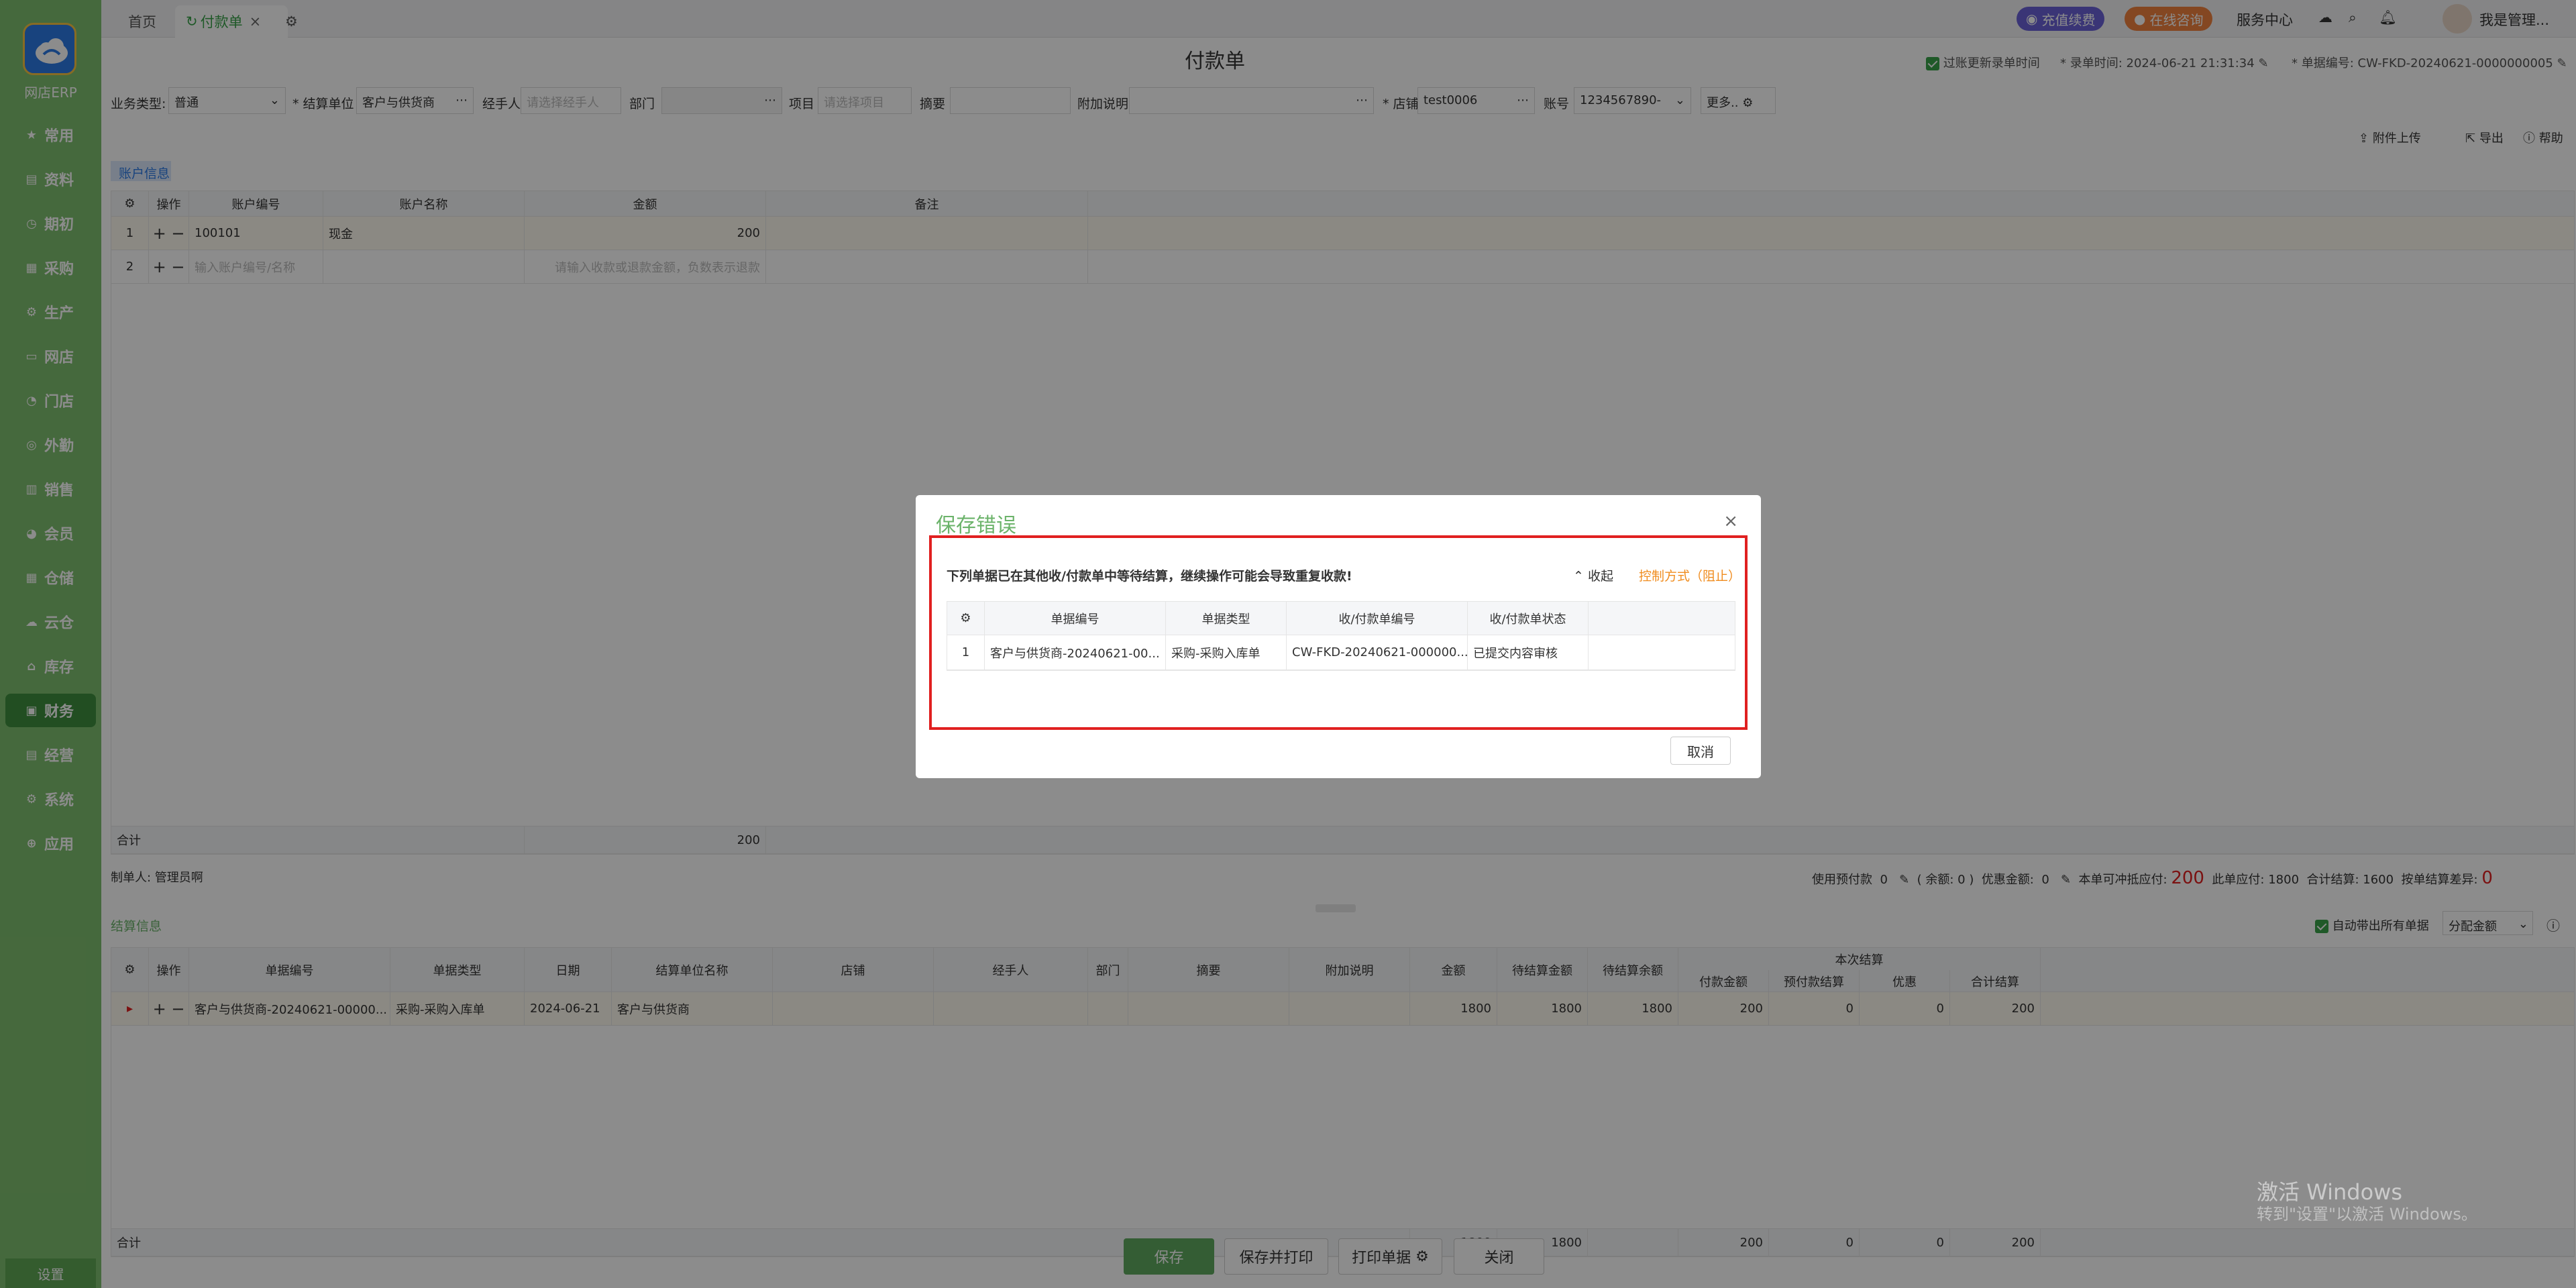 This screenshot has height=1288, width=2576. I want to click on payment-status: 已提交内容审核, so click(1528, 652).